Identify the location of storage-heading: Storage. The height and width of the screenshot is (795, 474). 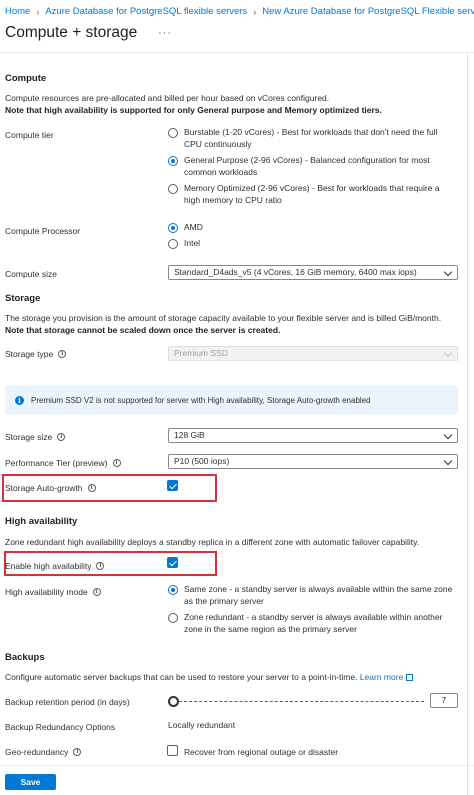
(23, 298).